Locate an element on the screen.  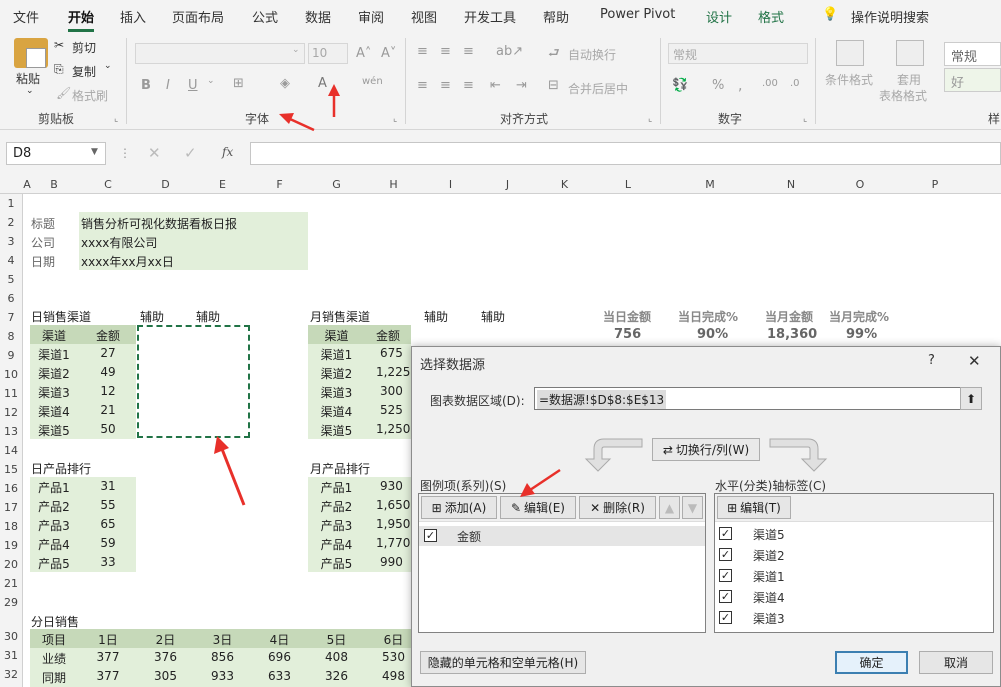
percent-icon: % is located at coordinates (718, 85).